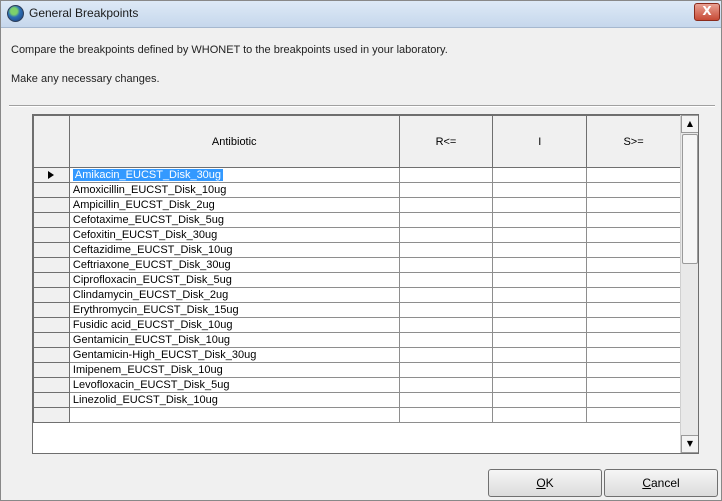  What do you see at coordinates (707, 12) in the screenshot?
I see `close-button: X` at bounding box center [707, 12].